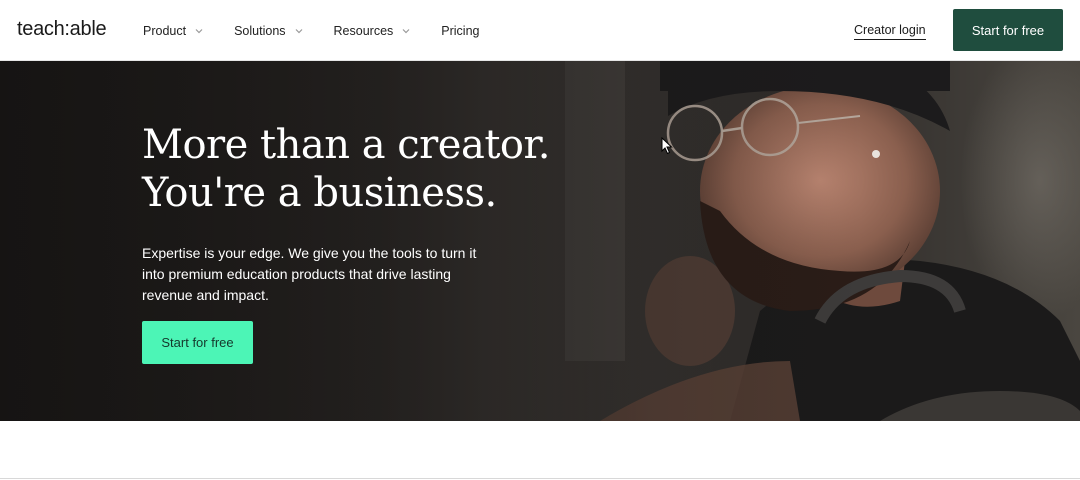 This screenshot has width=1080, height=480. I want to click on nav-item-label: Solutions, so click(260, 30).